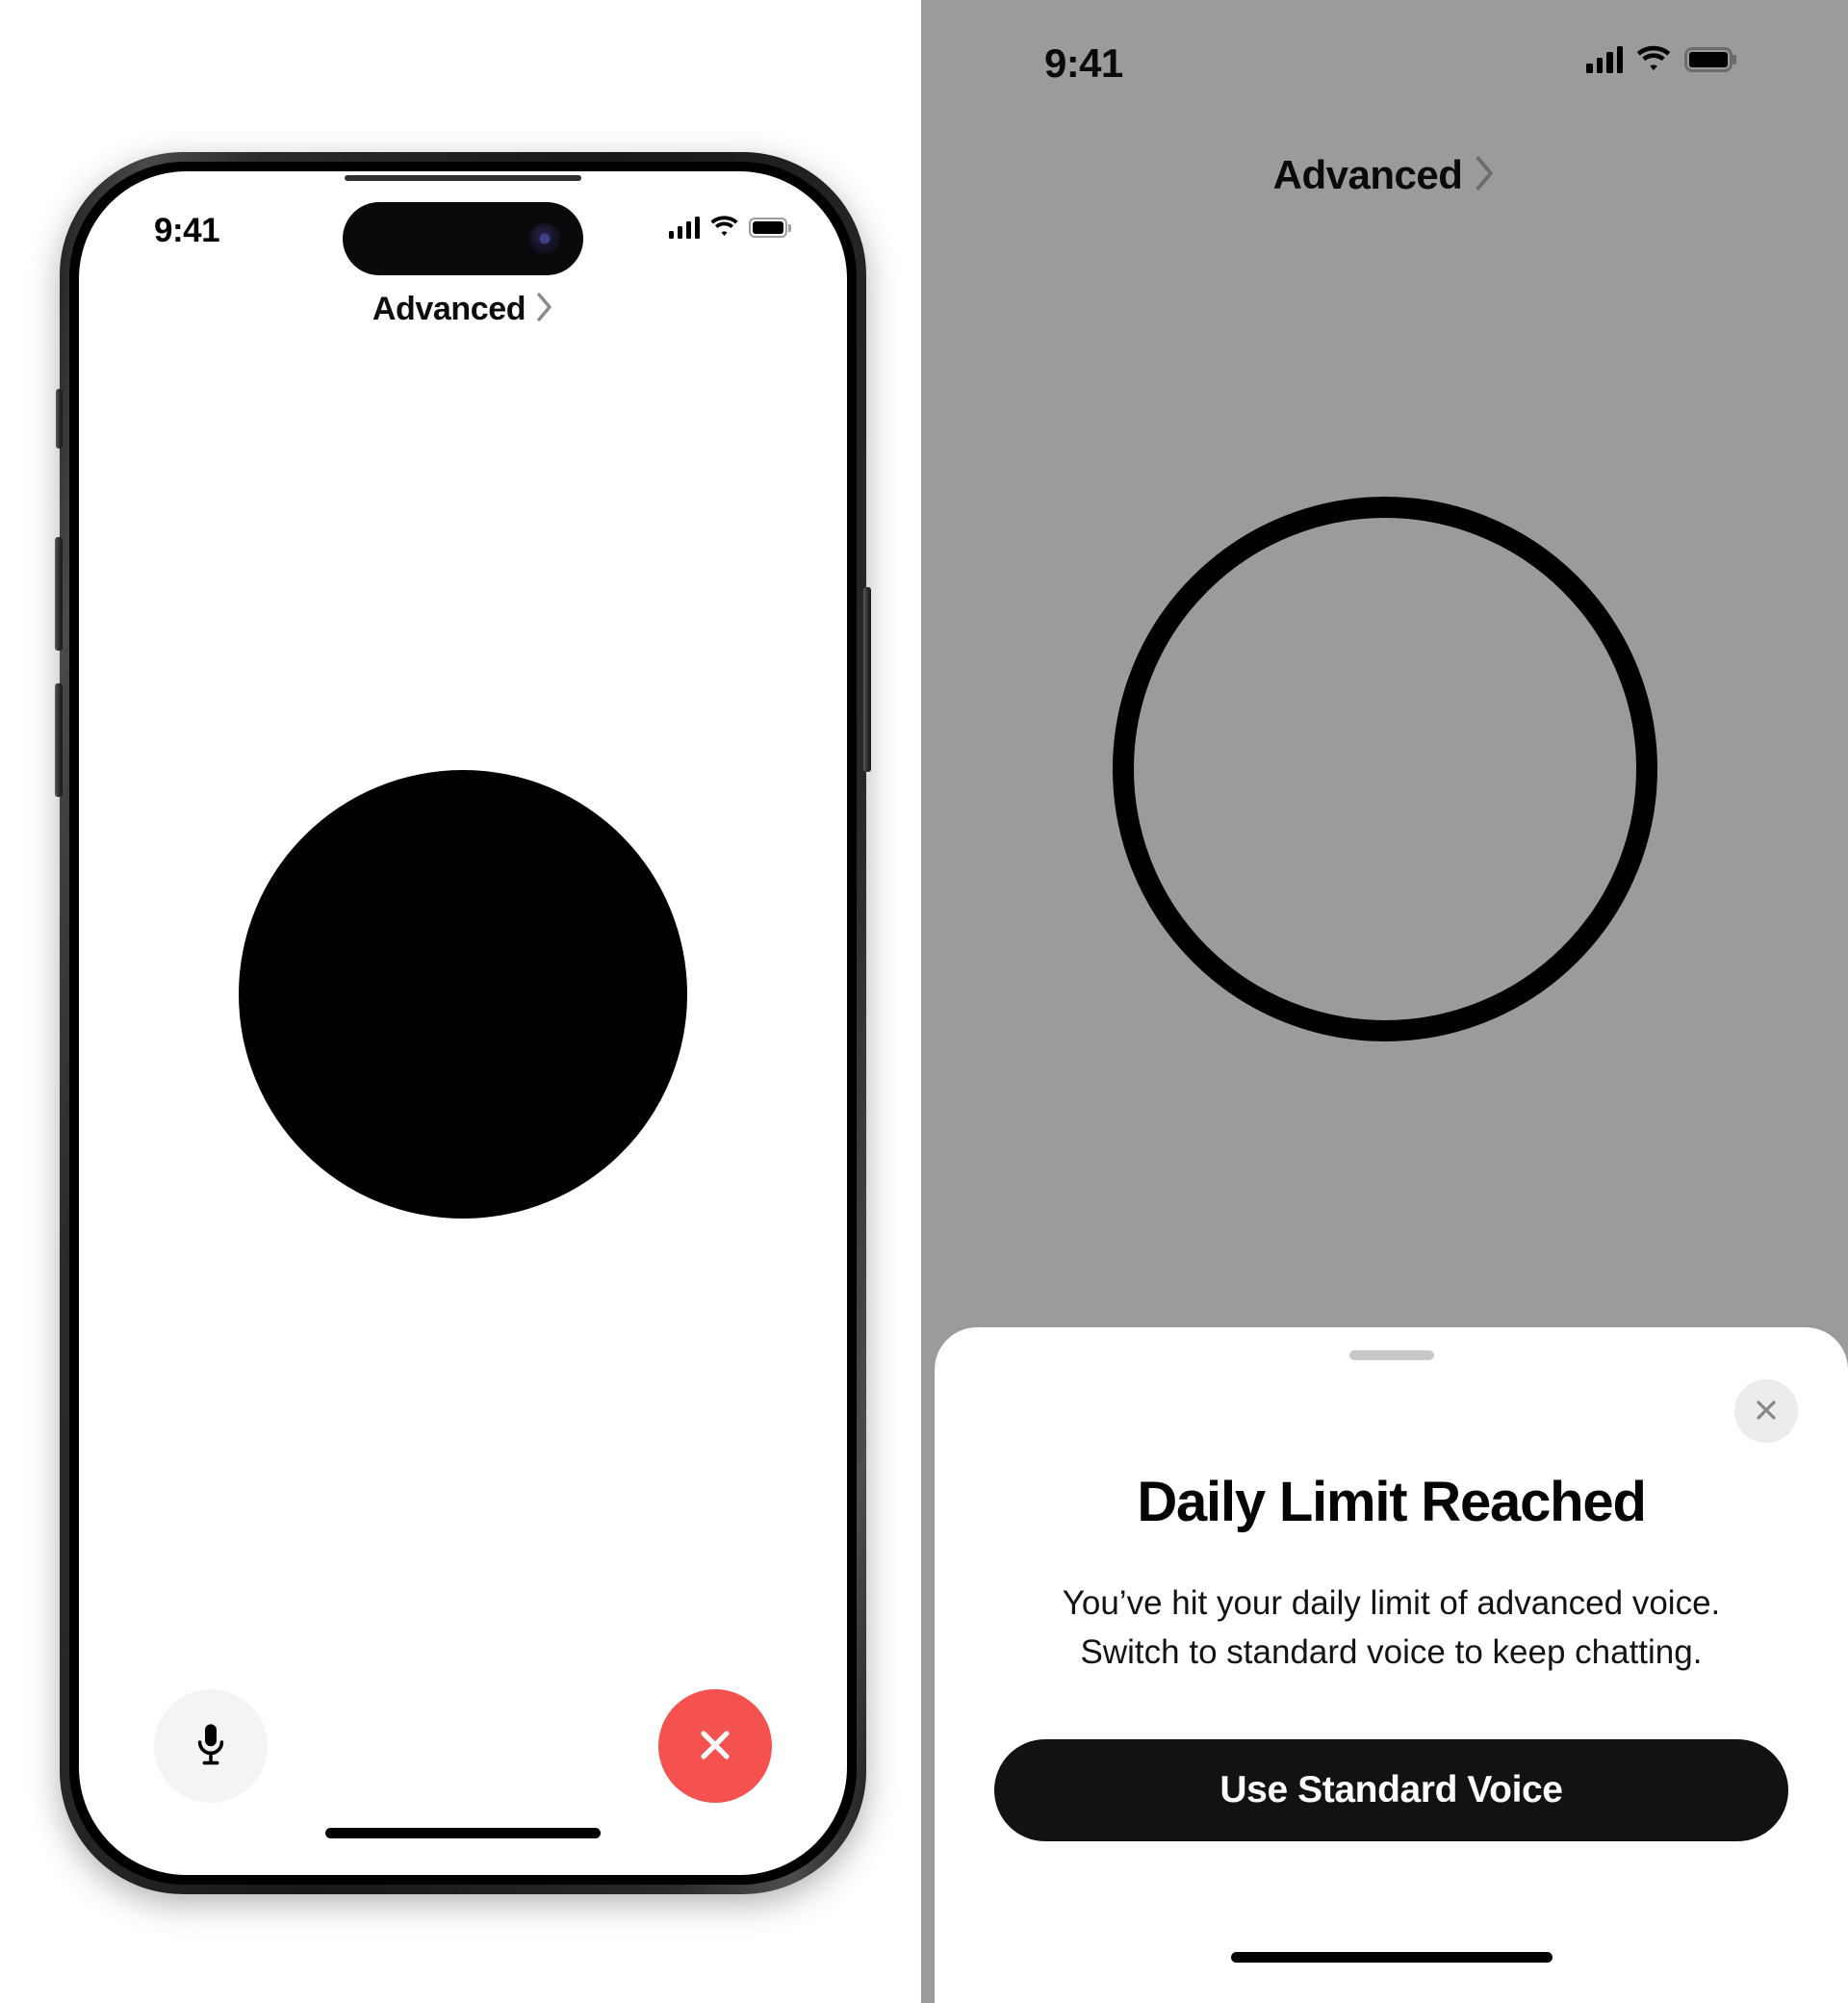 This screenshot has height=2003, width=1848. I want to click on voice-call-controls, so click(463, 1747).